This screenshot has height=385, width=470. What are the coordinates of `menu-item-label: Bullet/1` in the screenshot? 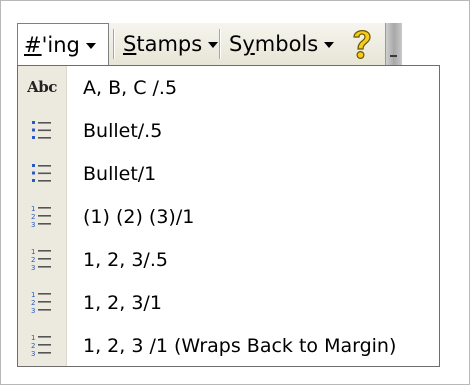 It's located at (120, 173).